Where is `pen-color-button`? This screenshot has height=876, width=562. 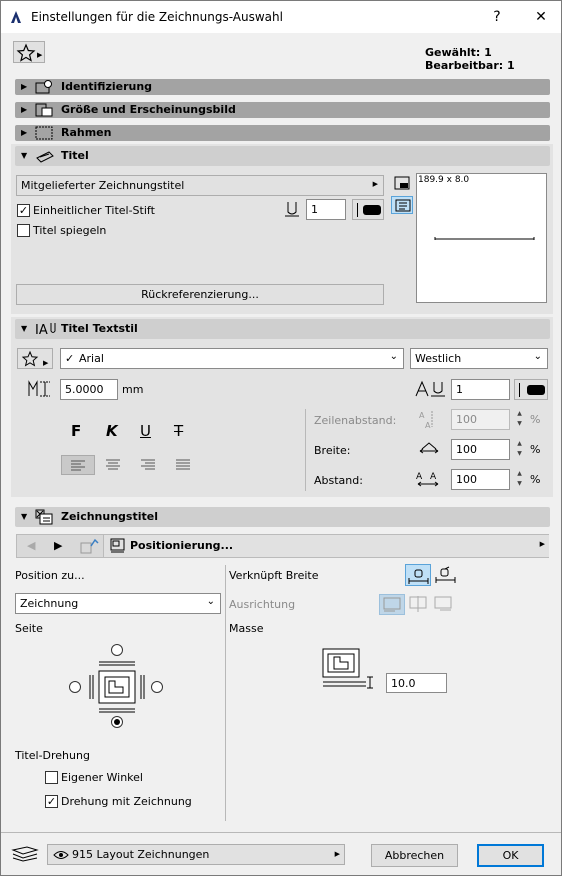
pen-color-button is located at coordinates (368, 209).